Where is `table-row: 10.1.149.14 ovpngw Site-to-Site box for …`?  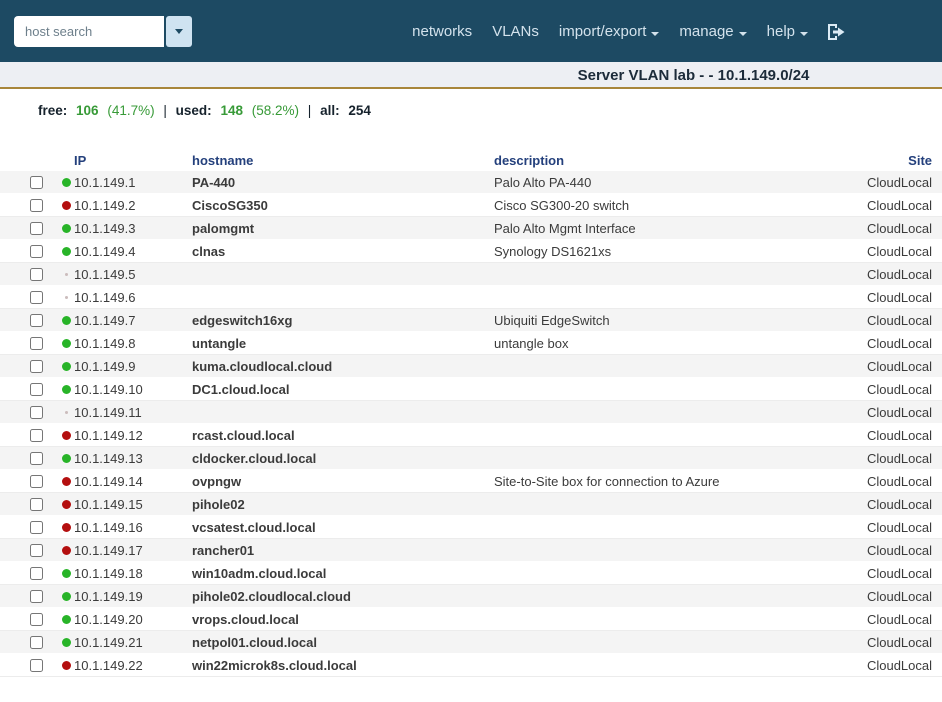
table-row: 10.1.149.14 ovpngw Site-to-Site box for … is located at coordinates (471, 481).